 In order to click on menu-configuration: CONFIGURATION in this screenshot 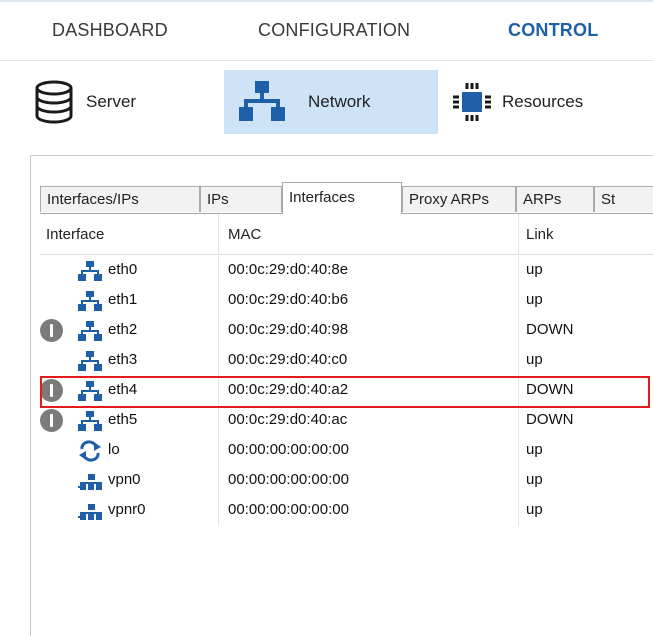, I will do `click(334, 30)`.